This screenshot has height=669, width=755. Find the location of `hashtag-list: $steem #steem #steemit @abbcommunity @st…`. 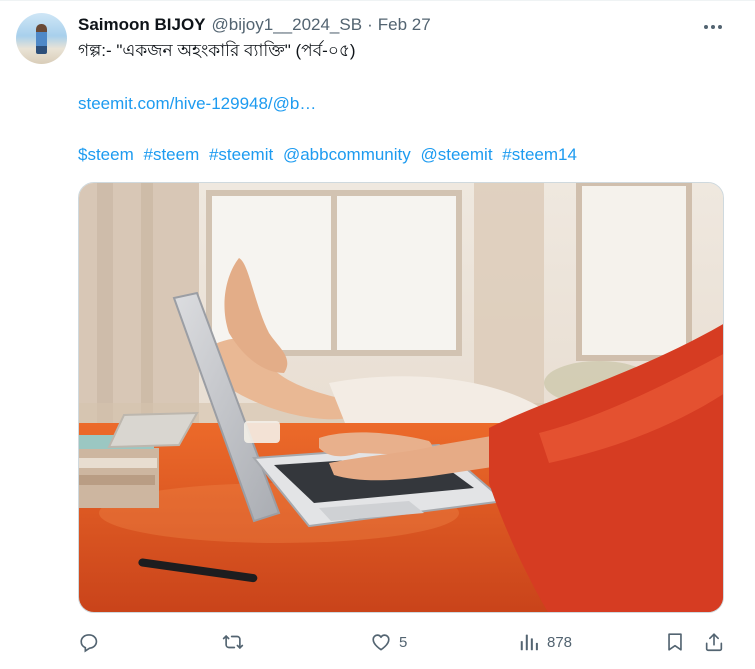

hashtag-list: $steem #steem #steemit @abbcommunity @st… is located at coordinates (330, 155).